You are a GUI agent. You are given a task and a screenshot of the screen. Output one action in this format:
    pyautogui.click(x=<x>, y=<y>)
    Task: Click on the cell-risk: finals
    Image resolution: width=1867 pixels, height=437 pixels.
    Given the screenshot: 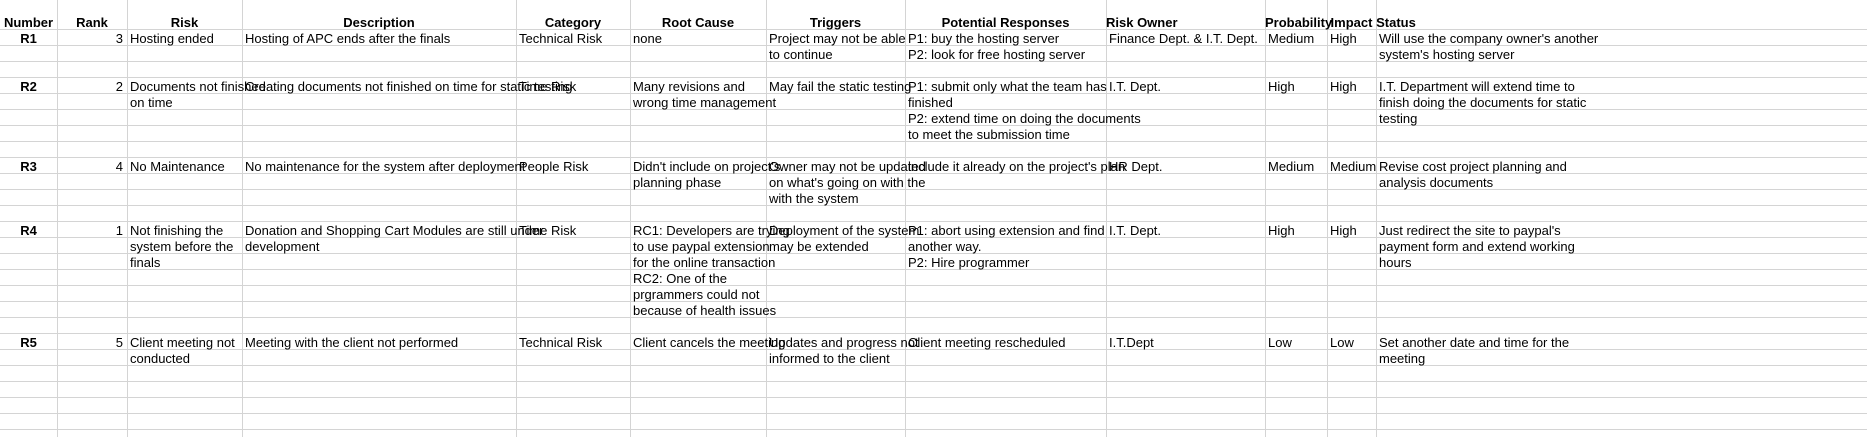 What is the action you would take?
    pyautogui.click(x=143, y=262)
    